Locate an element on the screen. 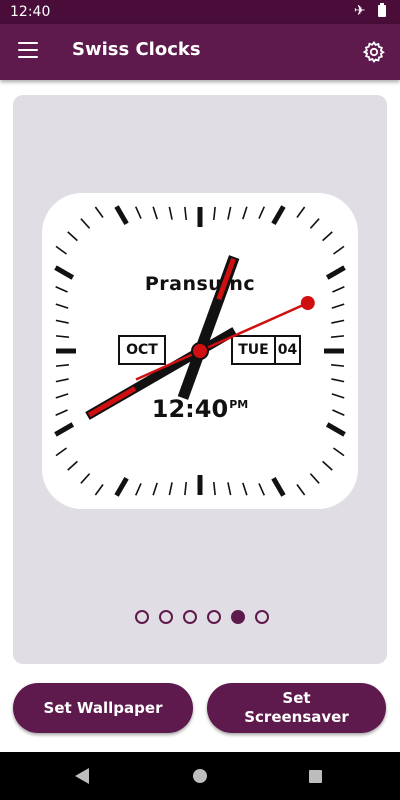  hamburger-menu-icon is located at coordinates (28, 50).